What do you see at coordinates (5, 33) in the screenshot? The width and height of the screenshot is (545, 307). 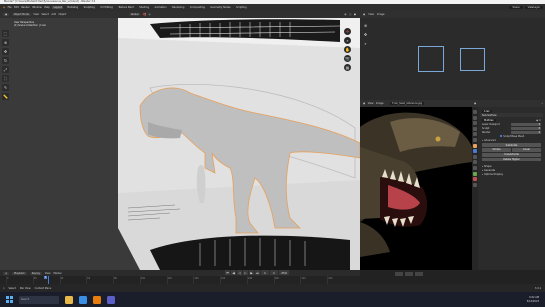 I see `select-box-icon: ⬚` at bounding box center [5, 33].